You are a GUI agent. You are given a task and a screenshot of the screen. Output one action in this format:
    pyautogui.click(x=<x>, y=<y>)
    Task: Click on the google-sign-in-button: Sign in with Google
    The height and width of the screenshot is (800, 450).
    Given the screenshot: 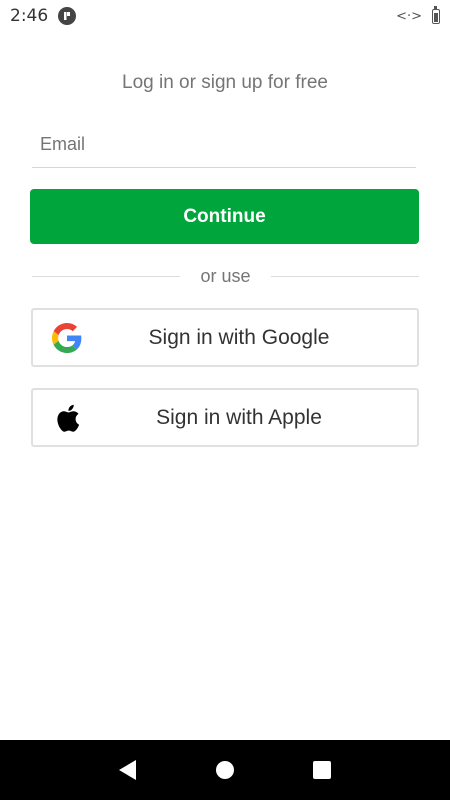 What is the action you would take?
    pyautogui.click(x=225, y=337)
    